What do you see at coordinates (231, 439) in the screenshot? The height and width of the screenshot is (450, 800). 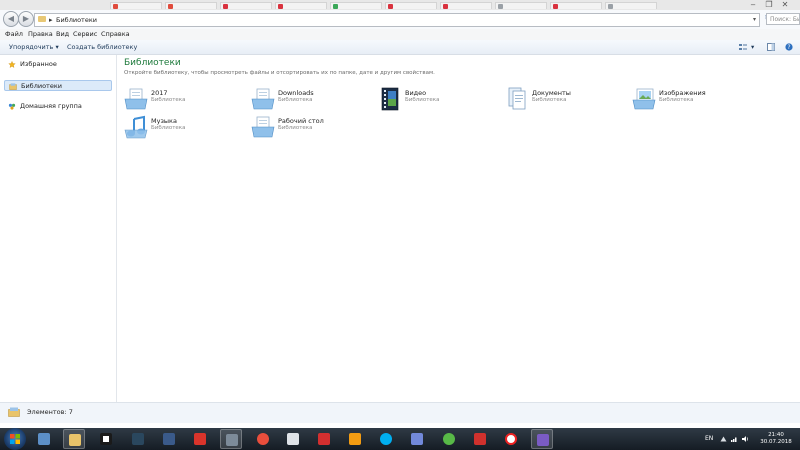 I see `video-editor-icon` at bounding box center [231, 439].